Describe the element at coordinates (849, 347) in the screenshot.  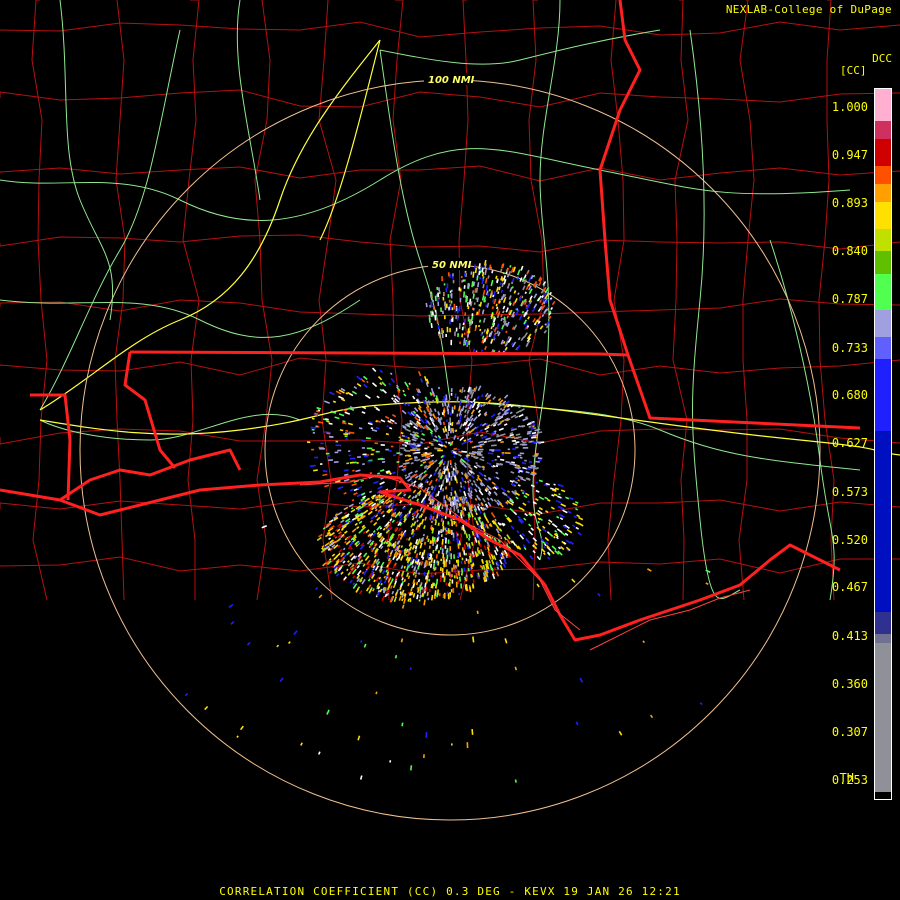
I see `legend-tick-label: 0.733` at that location.